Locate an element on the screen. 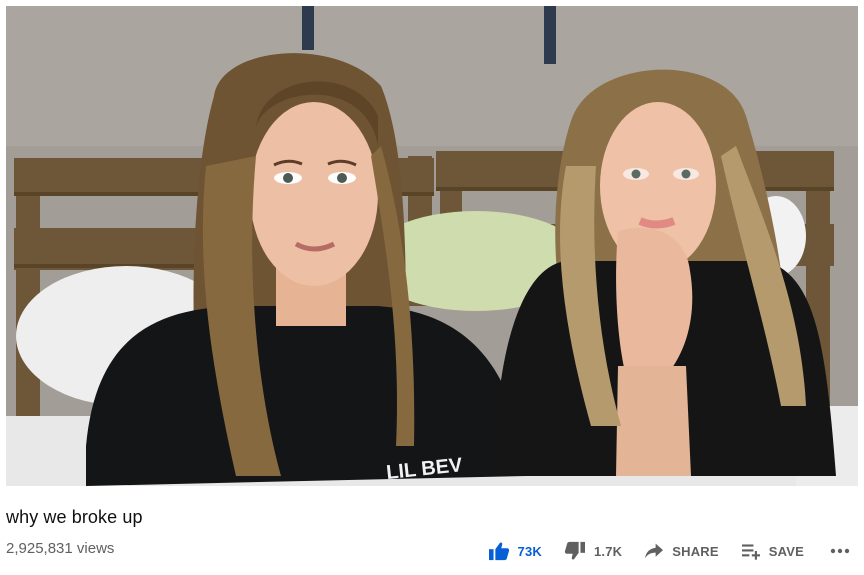 This screenshot has width=864, height=575. more-horizontal-icon is located at coordinates (840, 551).